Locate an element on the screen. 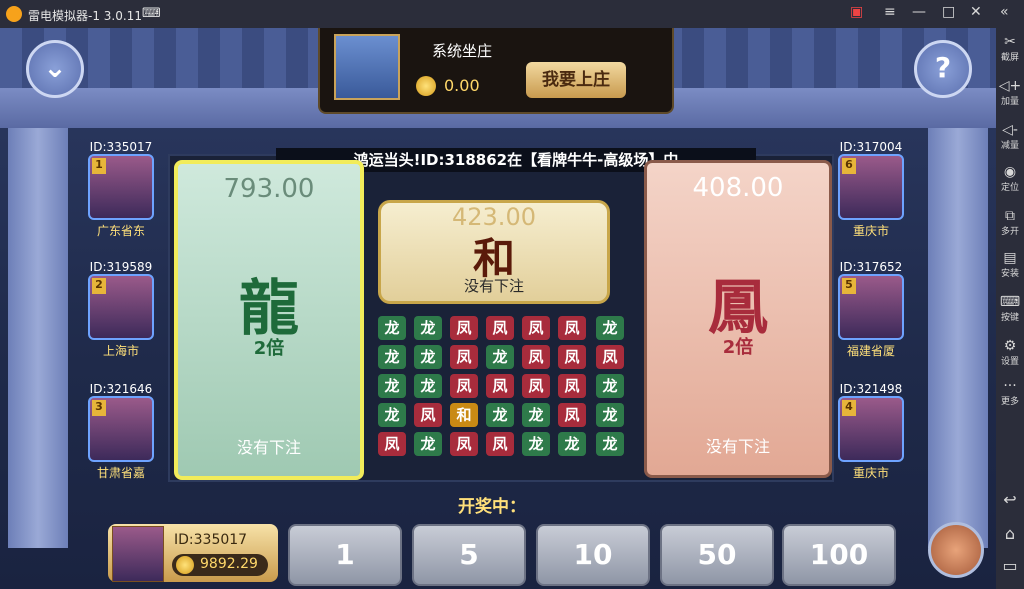  question-icon: ? is located at coordinates (943, 67).